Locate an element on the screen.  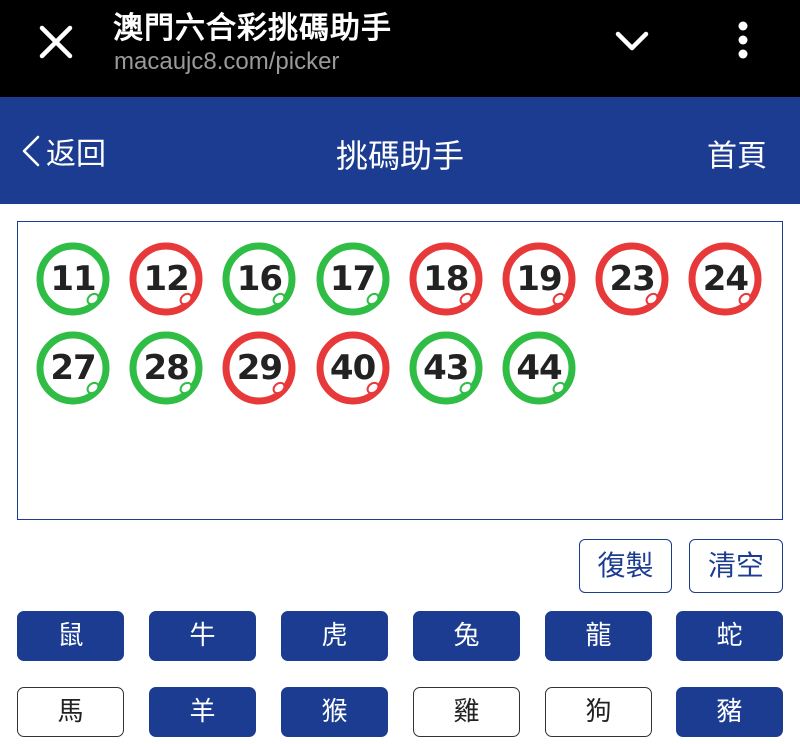
browser-toolbar: 澳門六合彩挑碼助手 macaujc8.com/picker is located at coordinates (400, 48).